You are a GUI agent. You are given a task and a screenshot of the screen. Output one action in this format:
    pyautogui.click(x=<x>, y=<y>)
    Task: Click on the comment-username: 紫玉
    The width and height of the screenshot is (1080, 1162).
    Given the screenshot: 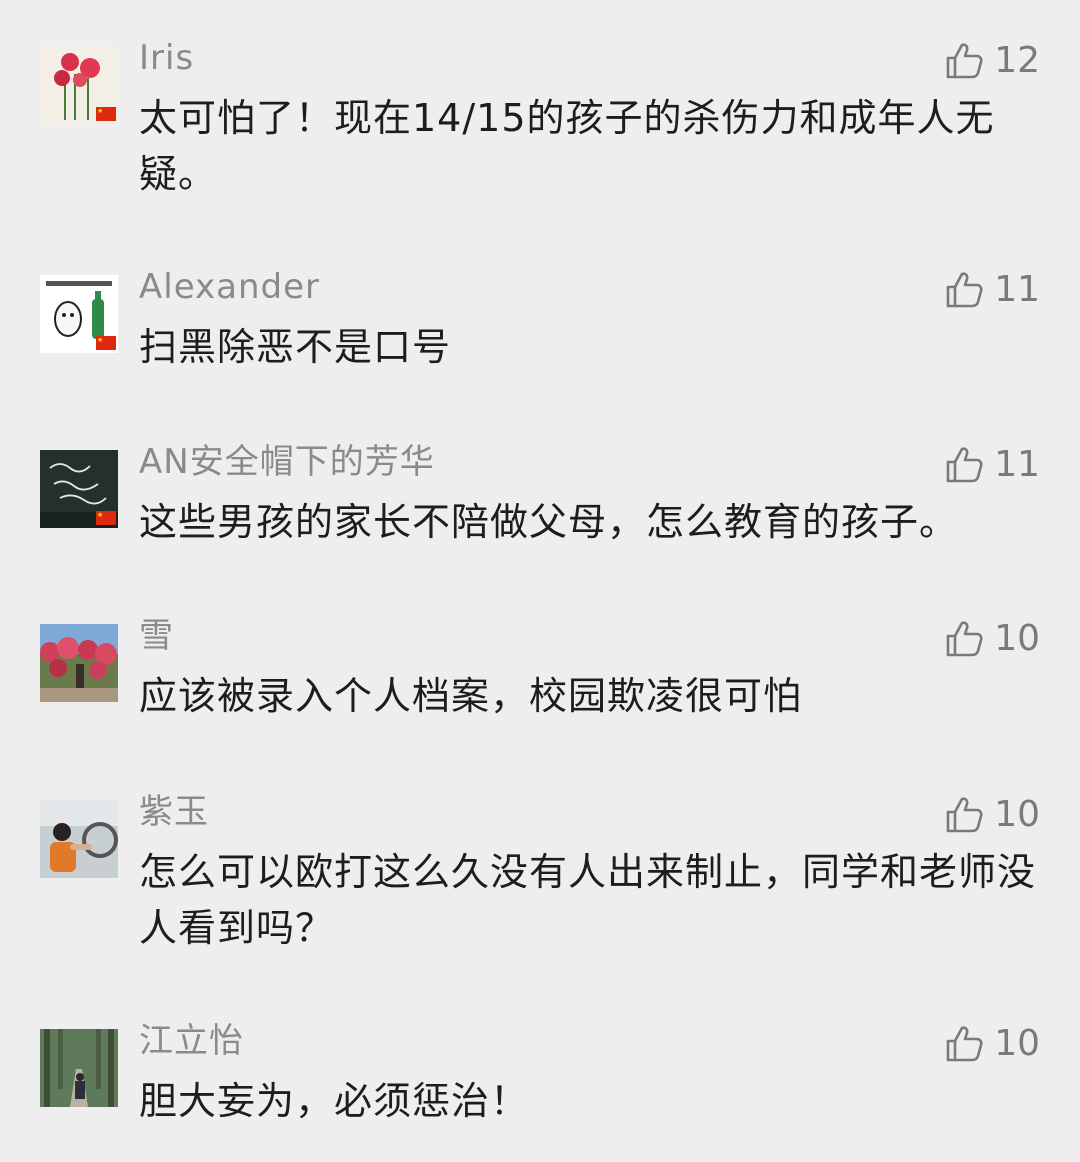 What is the action you would take?
    pyautogui.click(x=174, y=812)
    